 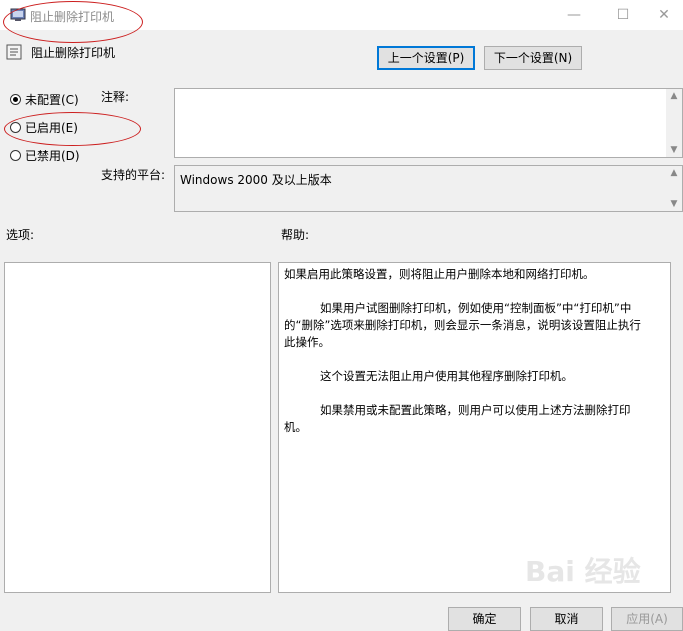 I want to click on maximize-button: ☐, so click(x=623, y=15).